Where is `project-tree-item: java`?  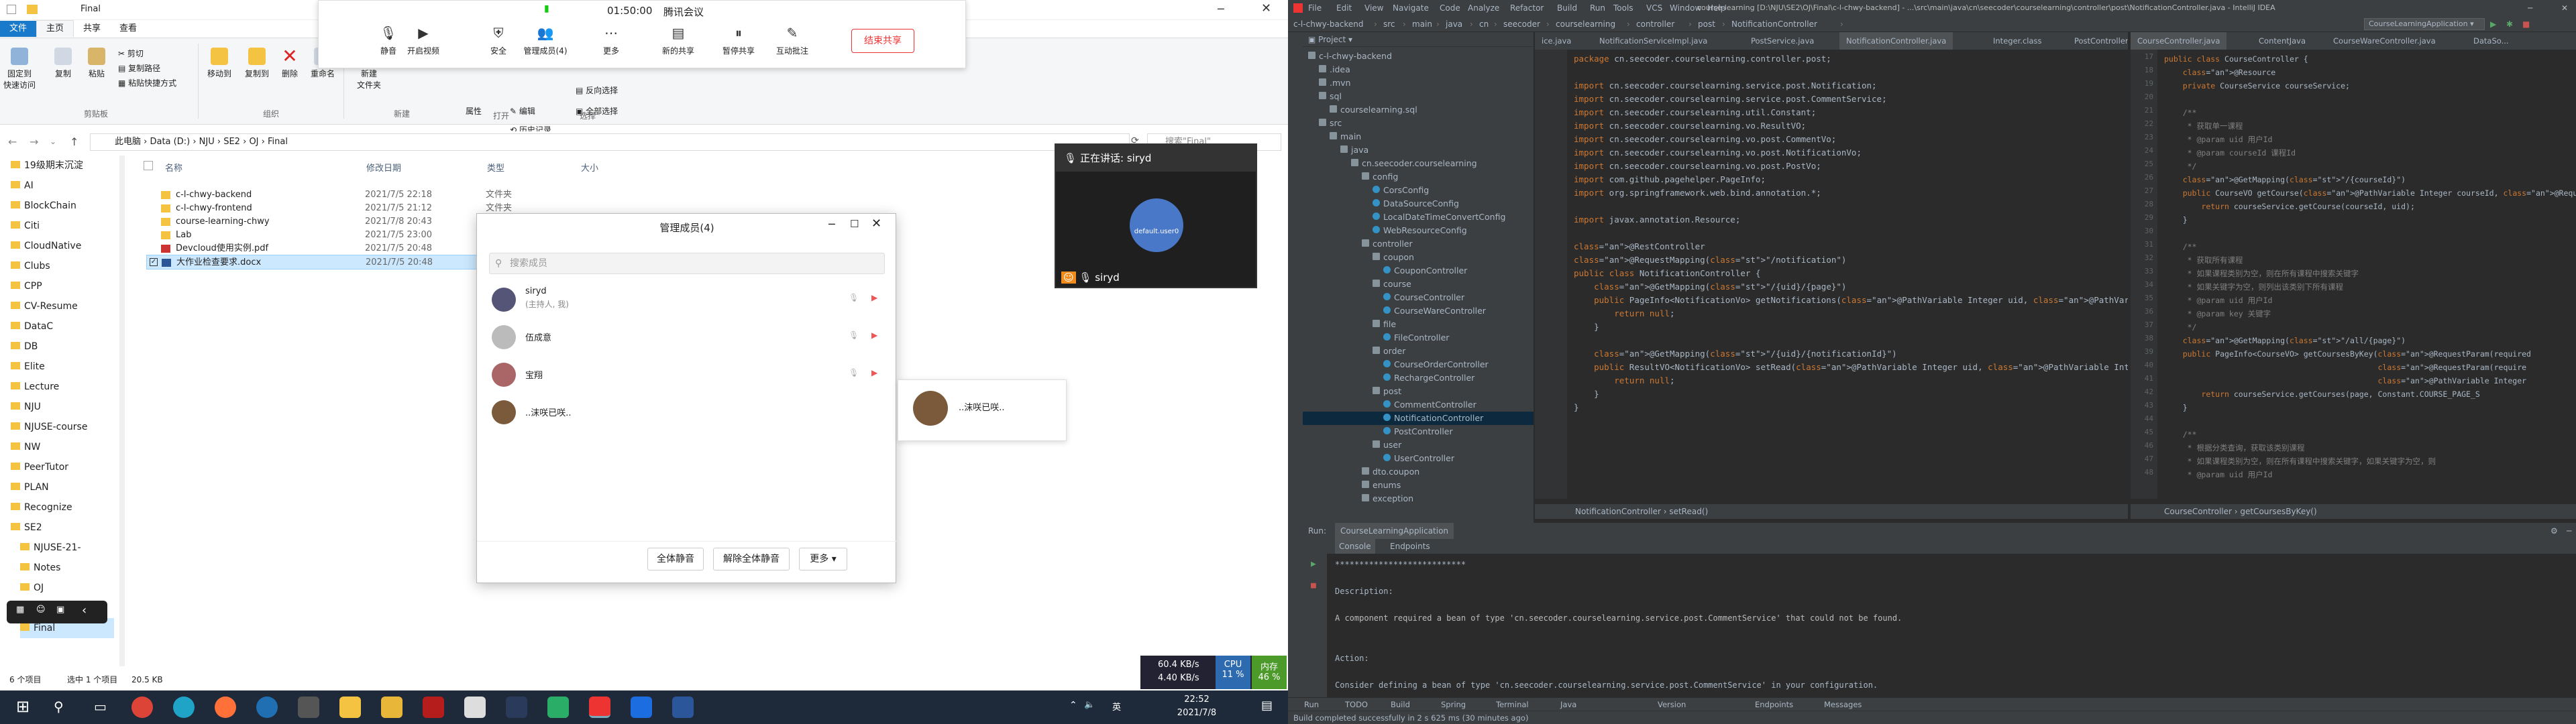 project-tree-item: java is located at coordinates (1418, 150).